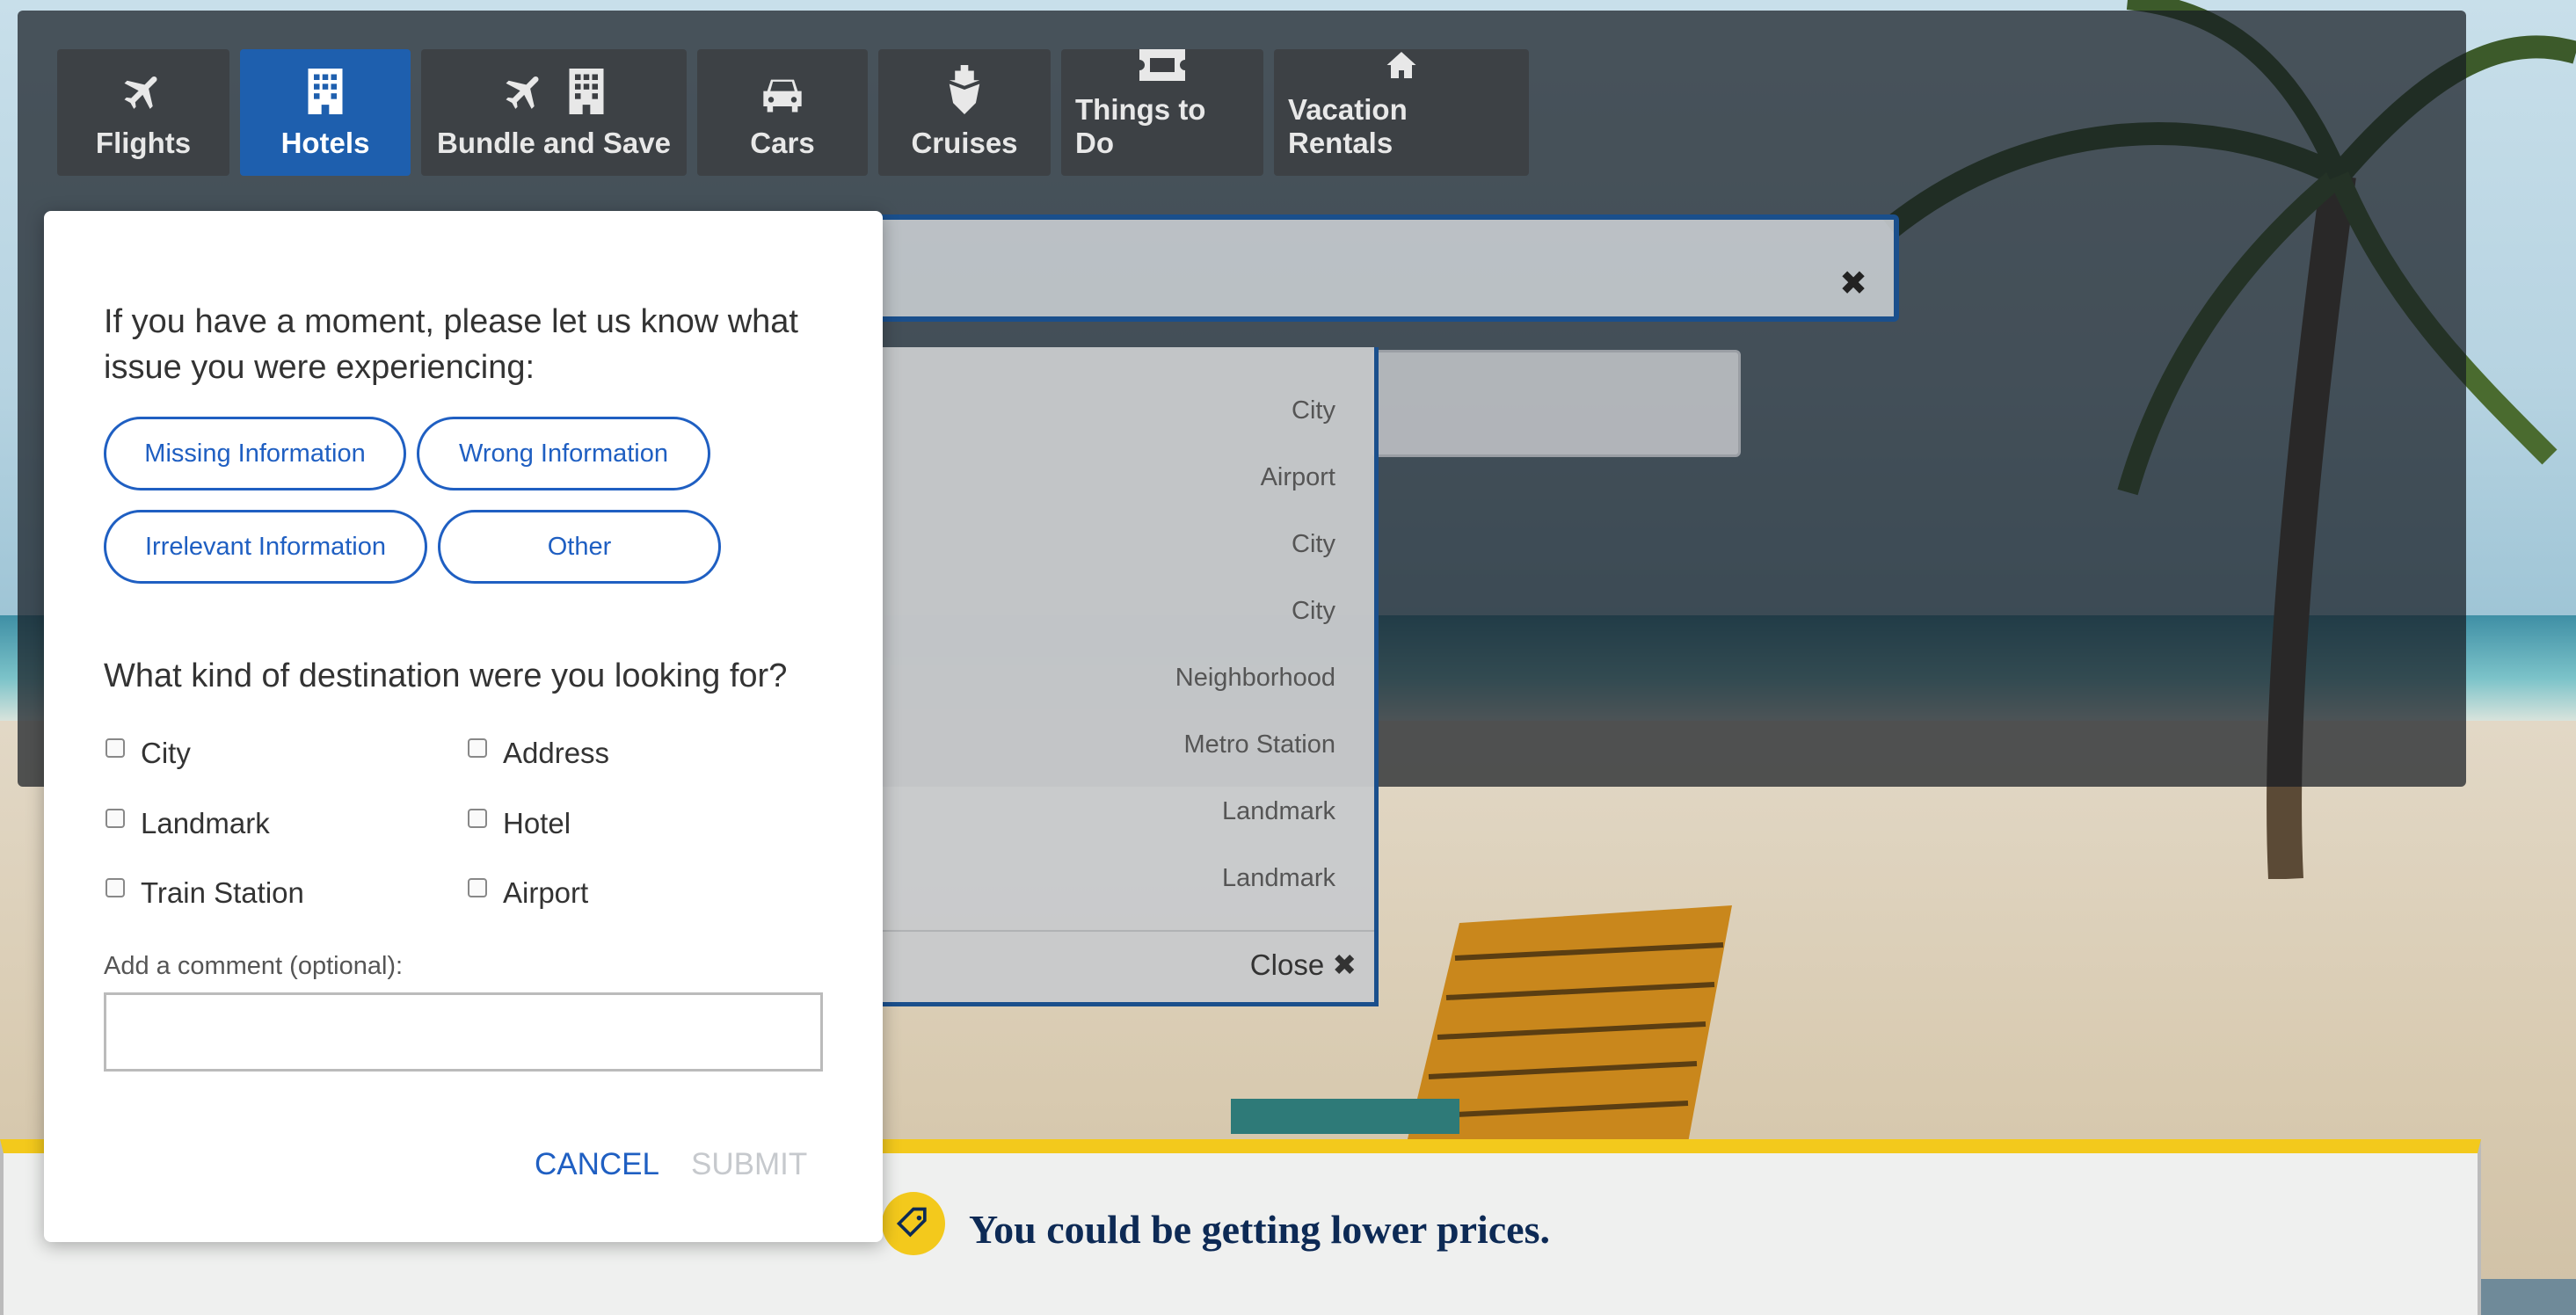 This screenshot has height=1315, width=2576. Describe the element at coordinates (143, 143) in the screenshot. I see `tab-label: Flights` at that location.